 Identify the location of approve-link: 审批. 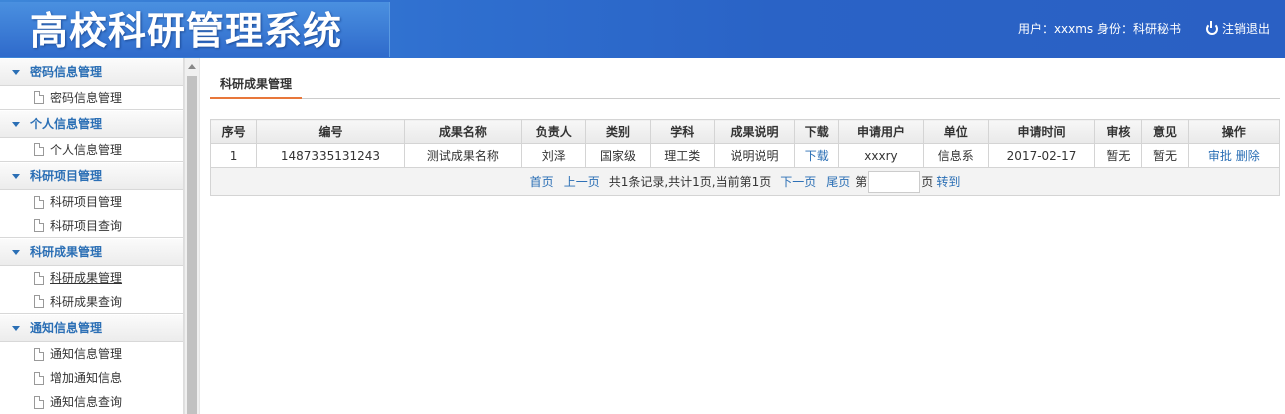
(1220, 156).